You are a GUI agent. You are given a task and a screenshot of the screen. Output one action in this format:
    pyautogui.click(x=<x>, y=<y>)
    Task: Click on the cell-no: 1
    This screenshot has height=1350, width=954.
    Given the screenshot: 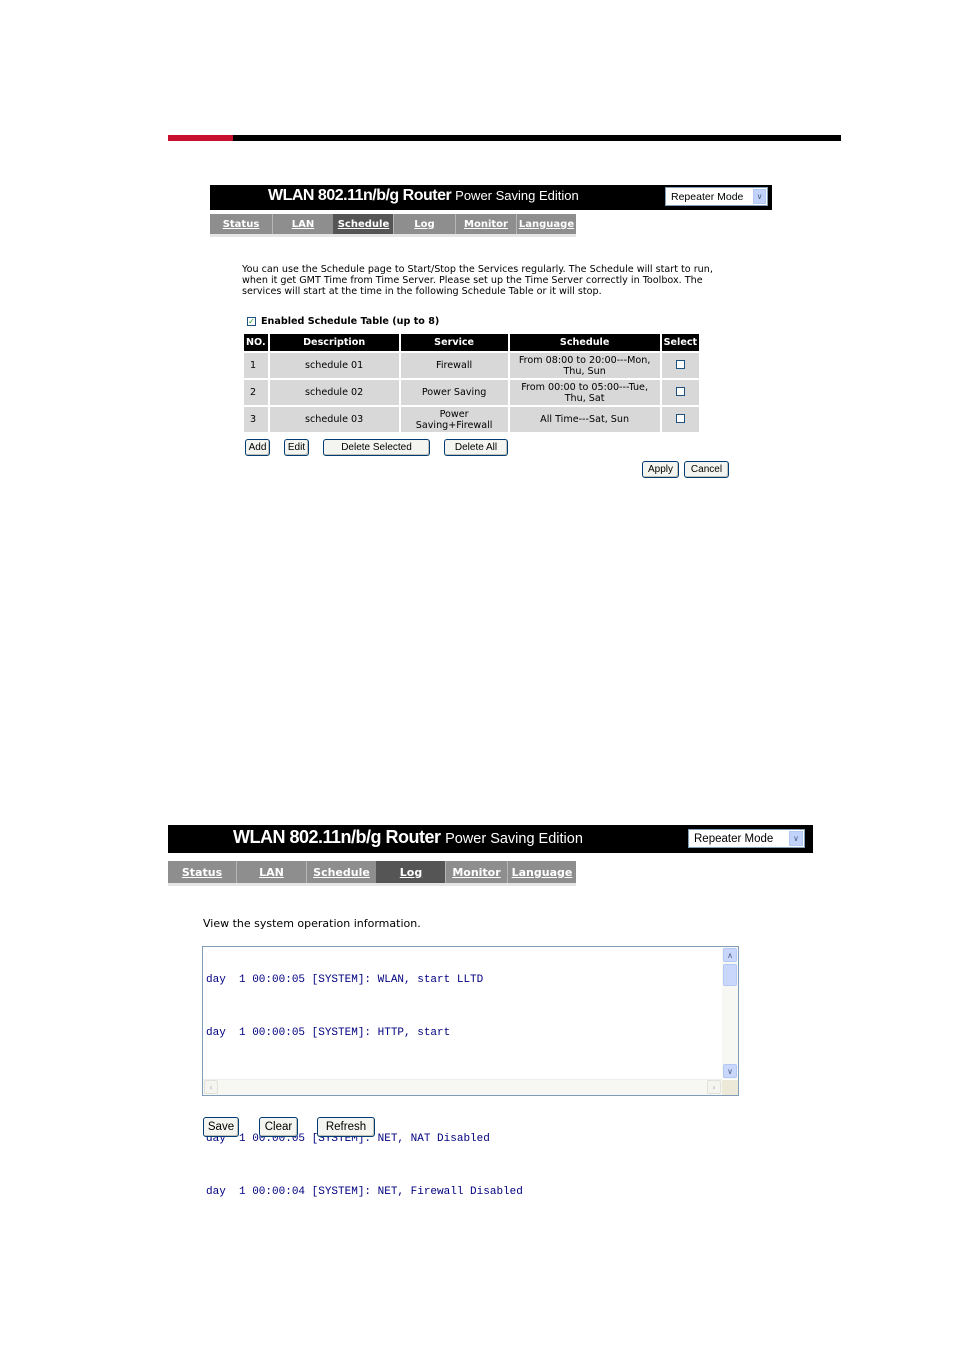 What is the action you would take?
    pyautogui.click(x=256, y=365)
    